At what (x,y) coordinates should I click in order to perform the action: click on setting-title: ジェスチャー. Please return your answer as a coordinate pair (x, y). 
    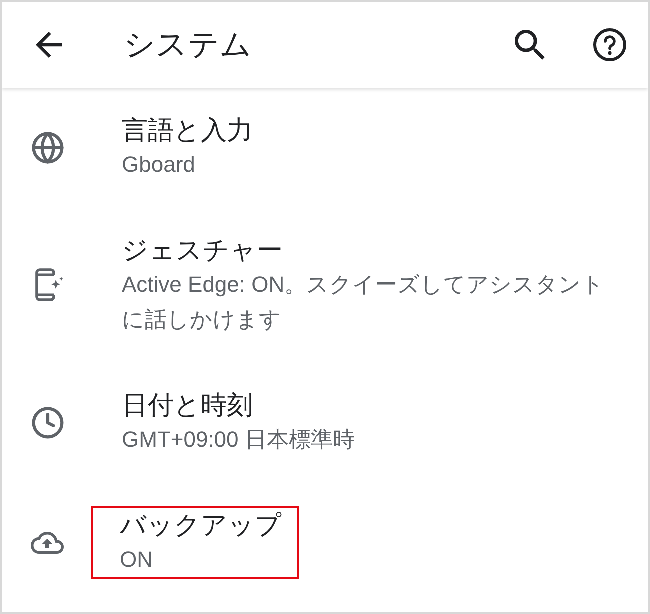
    Looking at the image, I should click on (369, 250).